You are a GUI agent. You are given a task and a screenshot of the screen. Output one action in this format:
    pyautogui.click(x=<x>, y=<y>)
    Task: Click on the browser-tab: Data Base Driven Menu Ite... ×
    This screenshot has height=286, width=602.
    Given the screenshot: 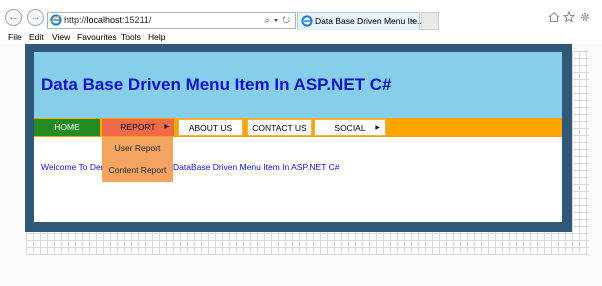 What is the action you would take?
    pyautogui.click(x=360, y=21)
    